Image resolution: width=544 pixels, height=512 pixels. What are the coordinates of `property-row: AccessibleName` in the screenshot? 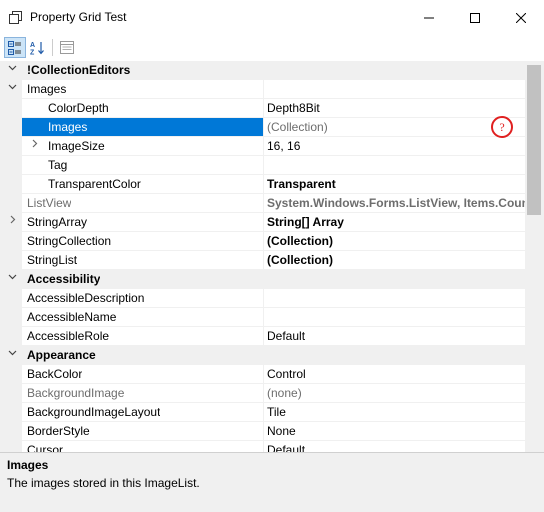 It's located at (262, 317).